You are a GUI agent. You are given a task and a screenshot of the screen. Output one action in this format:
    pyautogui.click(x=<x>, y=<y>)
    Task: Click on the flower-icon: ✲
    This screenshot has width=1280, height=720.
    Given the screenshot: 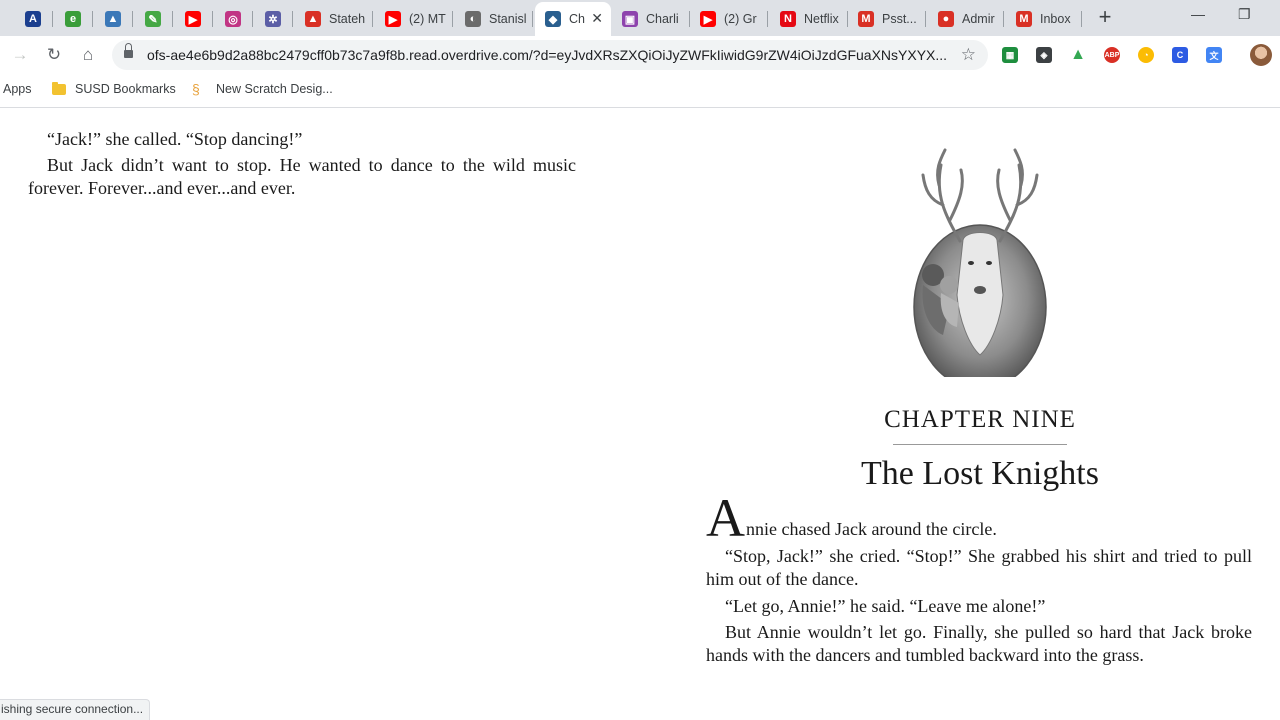 What is the action you would take?
    pyautogui.click(x=273, y=19)
    